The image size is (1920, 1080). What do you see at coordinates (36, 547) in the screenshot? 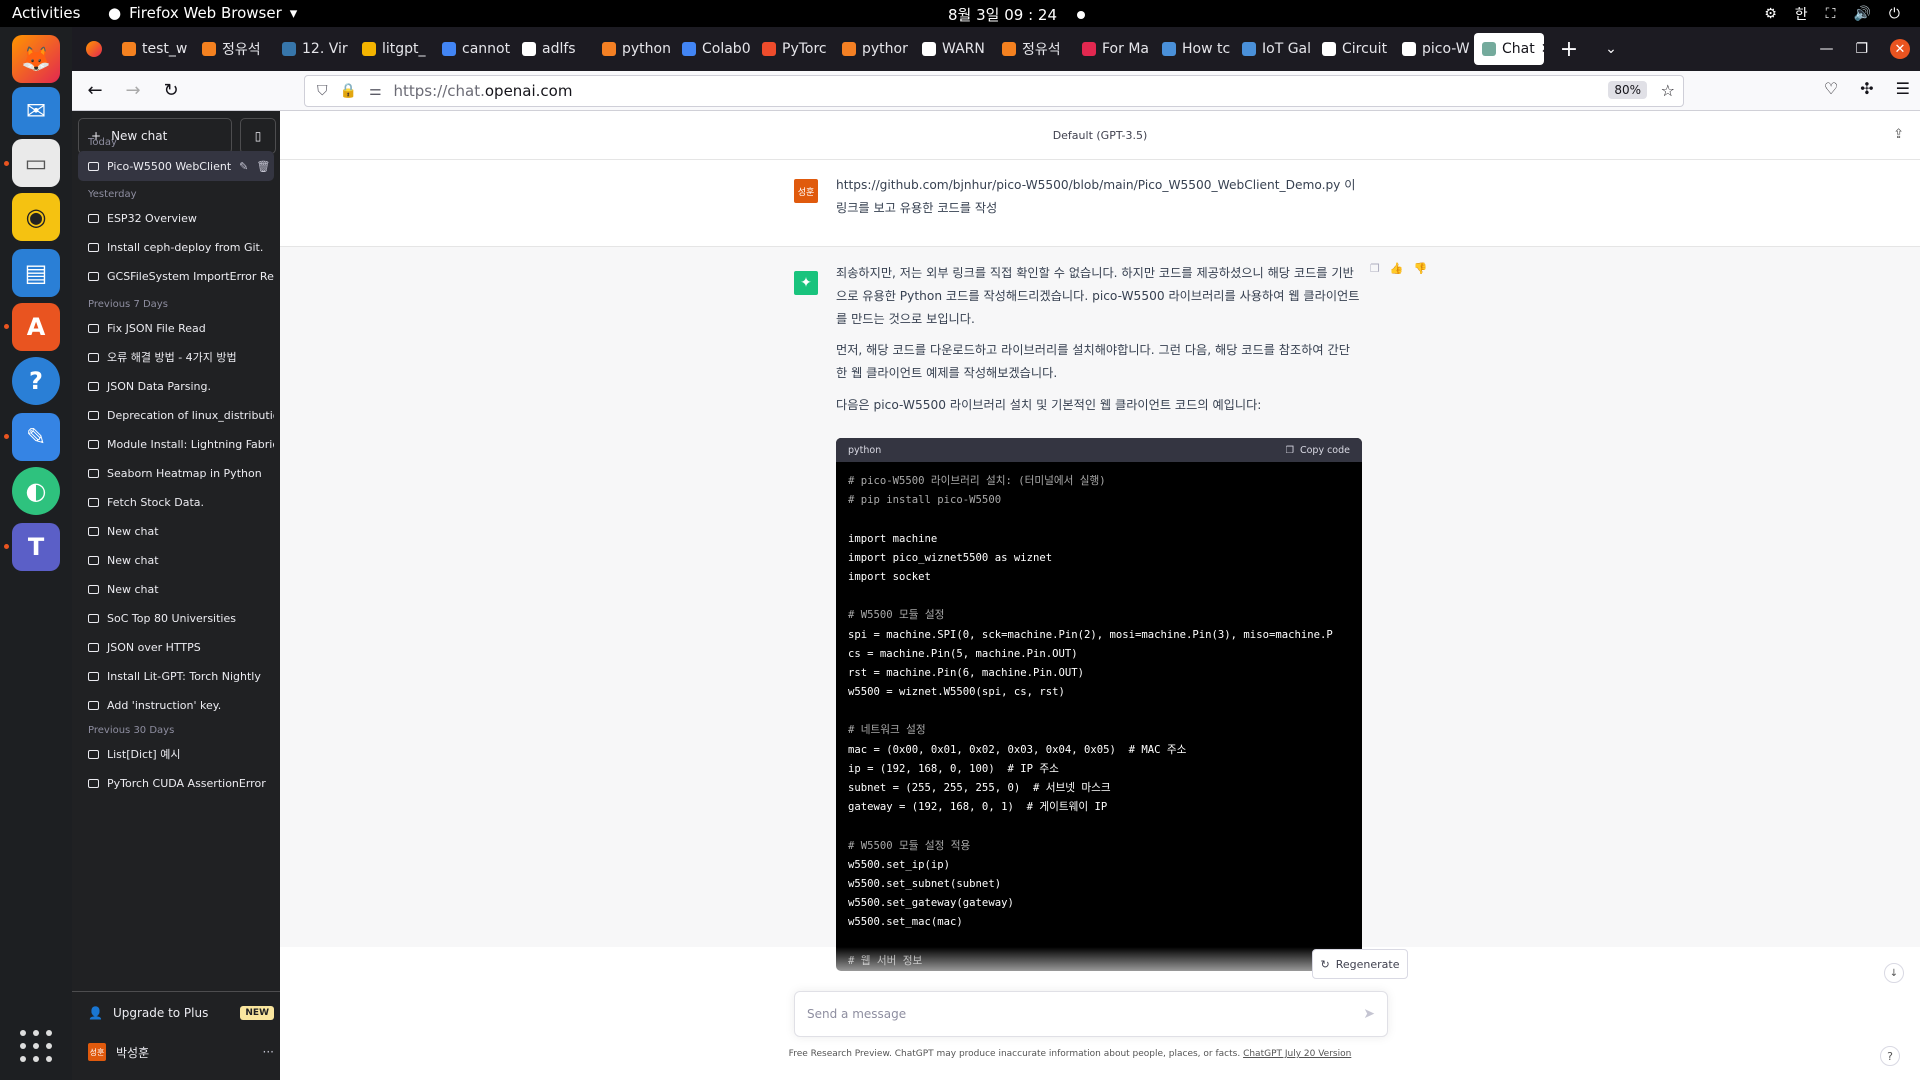
I see `teams-icon: T` at bounding box center [36, 547].